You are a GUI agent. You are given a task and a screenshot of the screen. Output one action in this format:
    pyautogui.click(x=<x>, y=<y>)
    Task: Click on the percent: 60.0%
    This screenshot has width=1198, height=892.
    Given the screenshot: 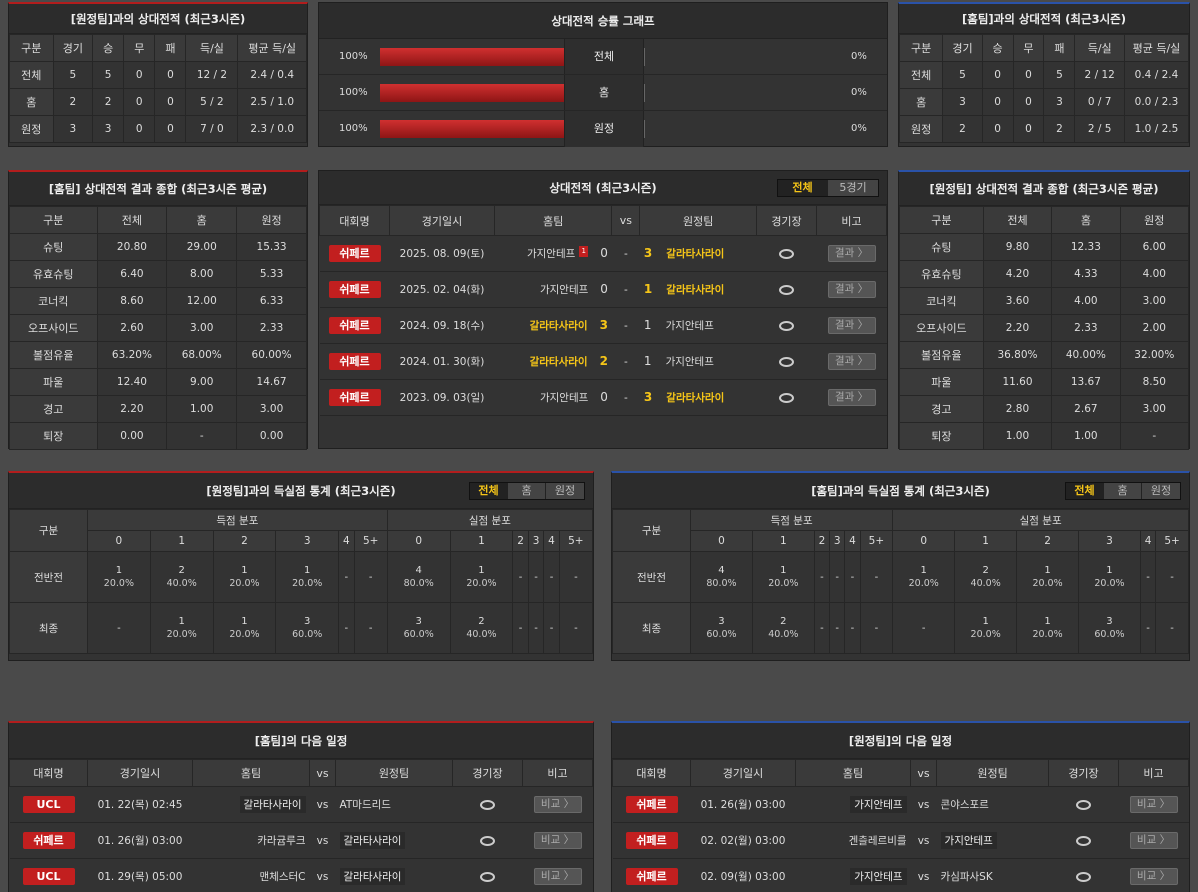 What is the action you would take?
    pyautogui.click(x=1109, y=634)
    